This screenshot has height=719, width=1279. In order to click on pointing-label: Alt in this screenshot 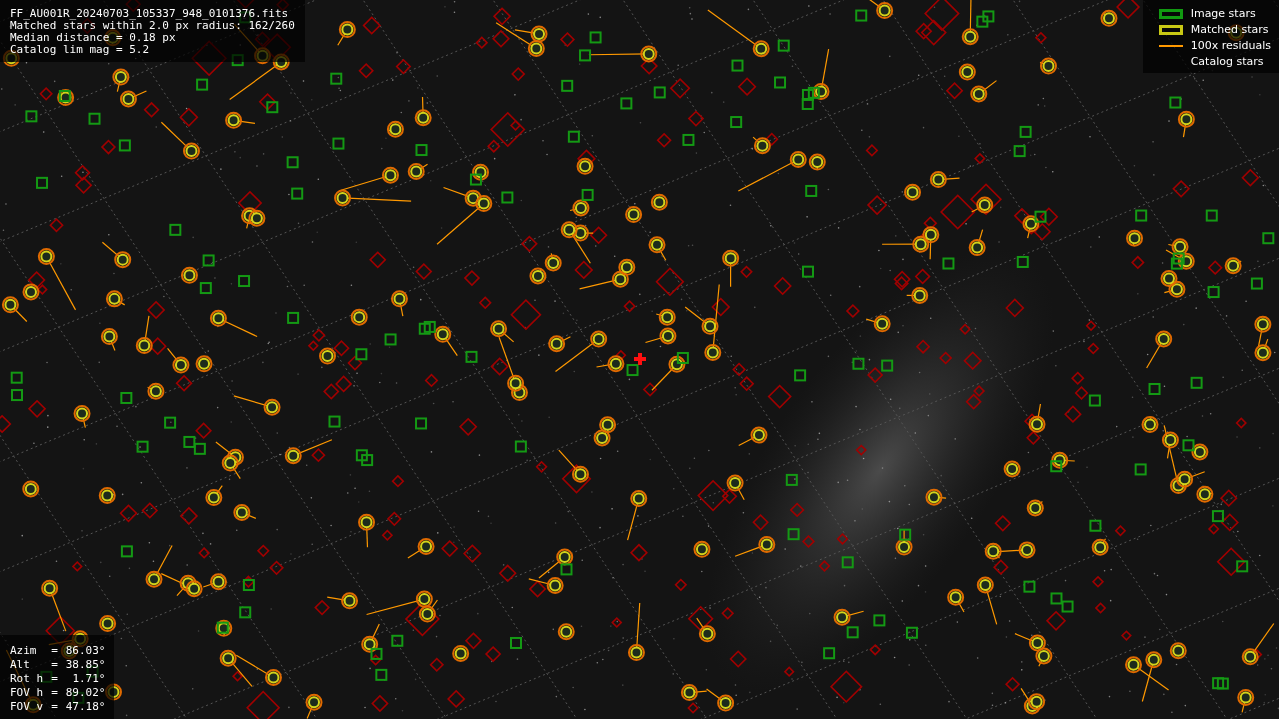, I will do `click(20, 665)`.